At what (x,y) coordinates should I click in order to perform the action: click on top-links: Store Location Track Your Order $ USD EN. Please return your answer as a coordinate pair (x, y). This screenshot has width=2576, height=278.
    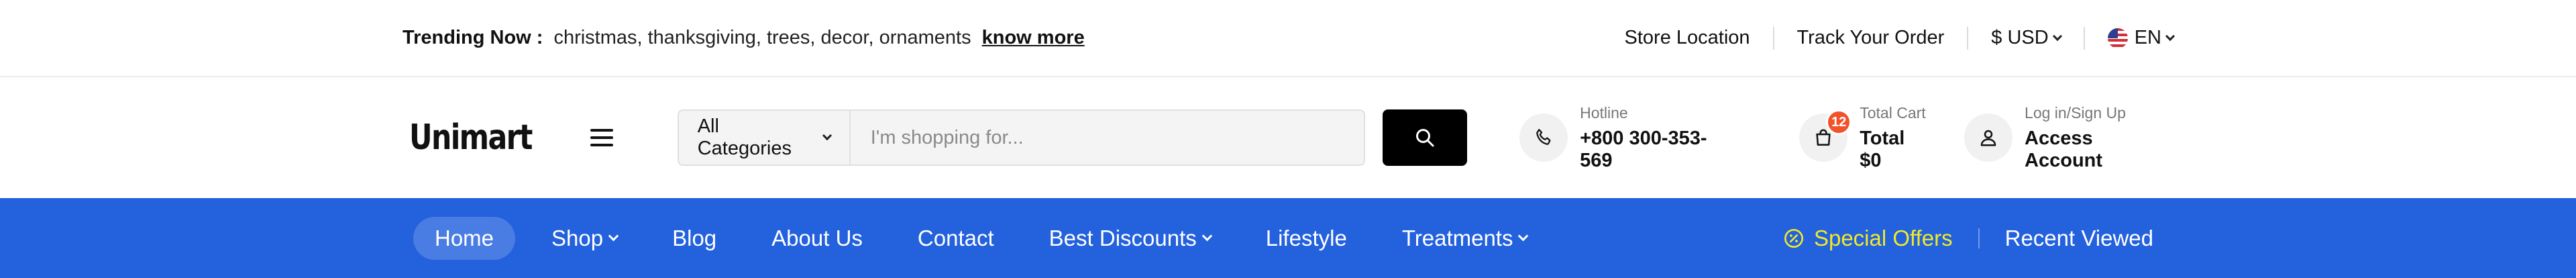
    Looking at the image, I should click on (1889, 38).